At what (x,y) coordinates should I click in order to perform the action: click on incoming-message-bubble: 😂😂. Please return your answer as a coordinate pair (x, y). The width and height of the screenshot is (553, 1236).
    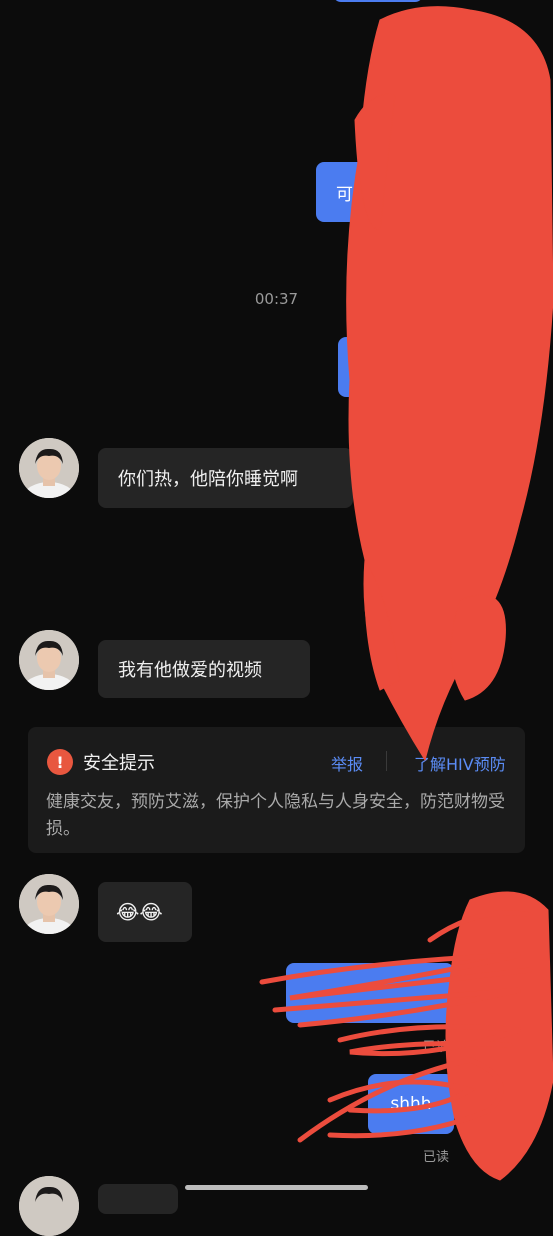
    Looking at the image, I should click on (145, 912).